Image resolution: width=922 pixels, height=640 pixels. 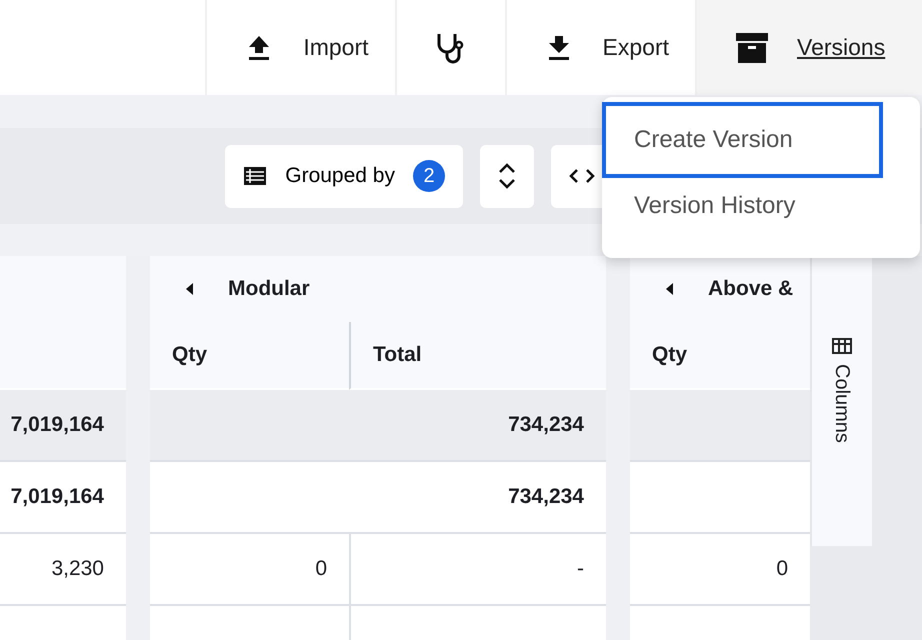 I want to click on versions-button: Versions, so click(x=808, y=47).